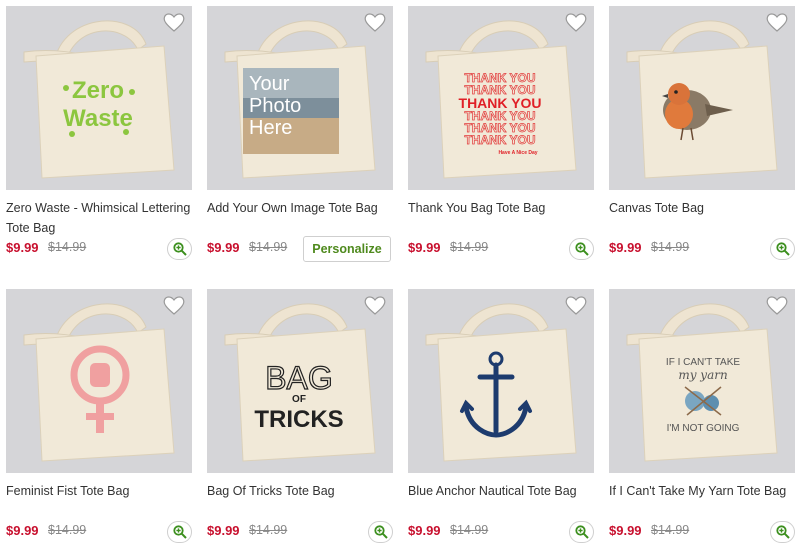 This screenshot has height=549, width=800. I want to click on product-image: Zero Waste, so click(99, 98).